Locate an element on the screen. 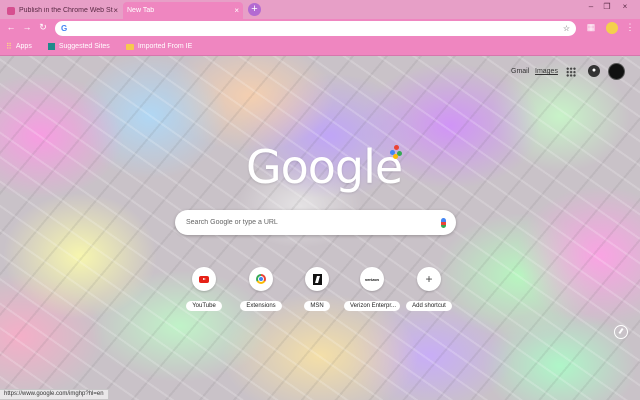 Image resolution: width=640 pixels, height=400 pixels. gmail-link: Gmail is located at coordinates (520, 71).